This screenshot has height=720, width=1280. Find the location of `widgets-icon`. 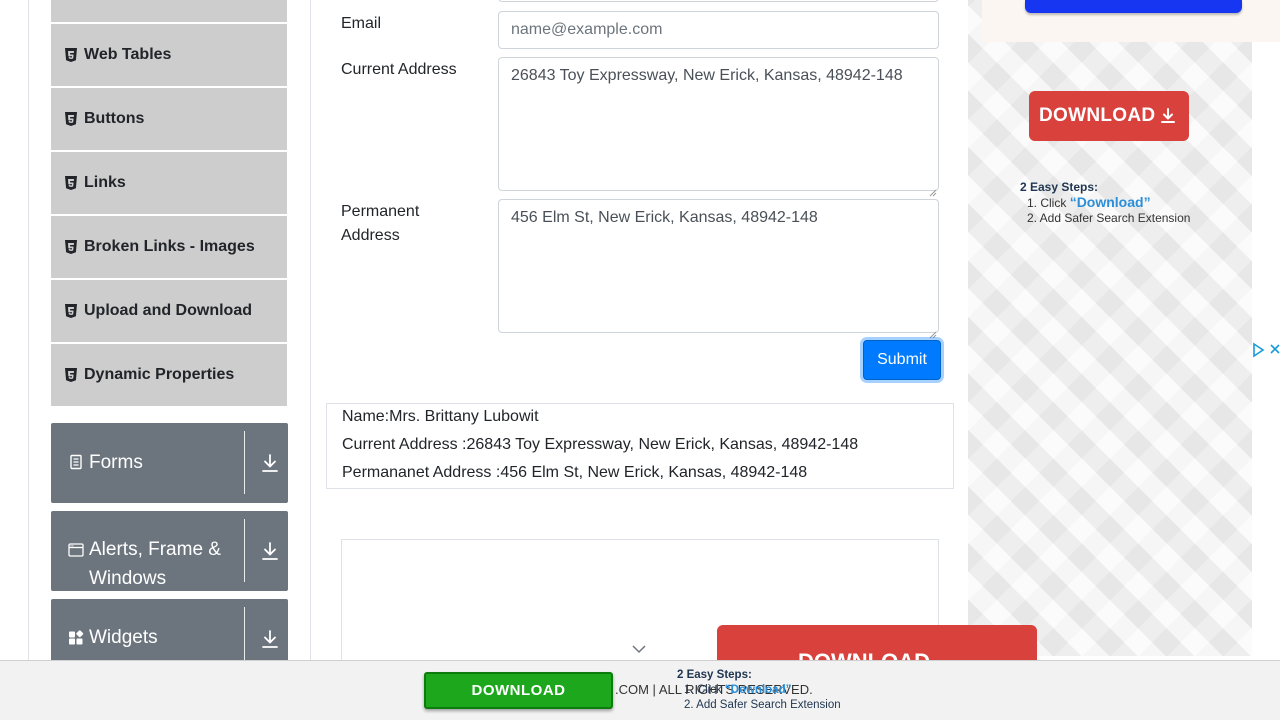

widgets-icon is located at coordinates (76, 638).